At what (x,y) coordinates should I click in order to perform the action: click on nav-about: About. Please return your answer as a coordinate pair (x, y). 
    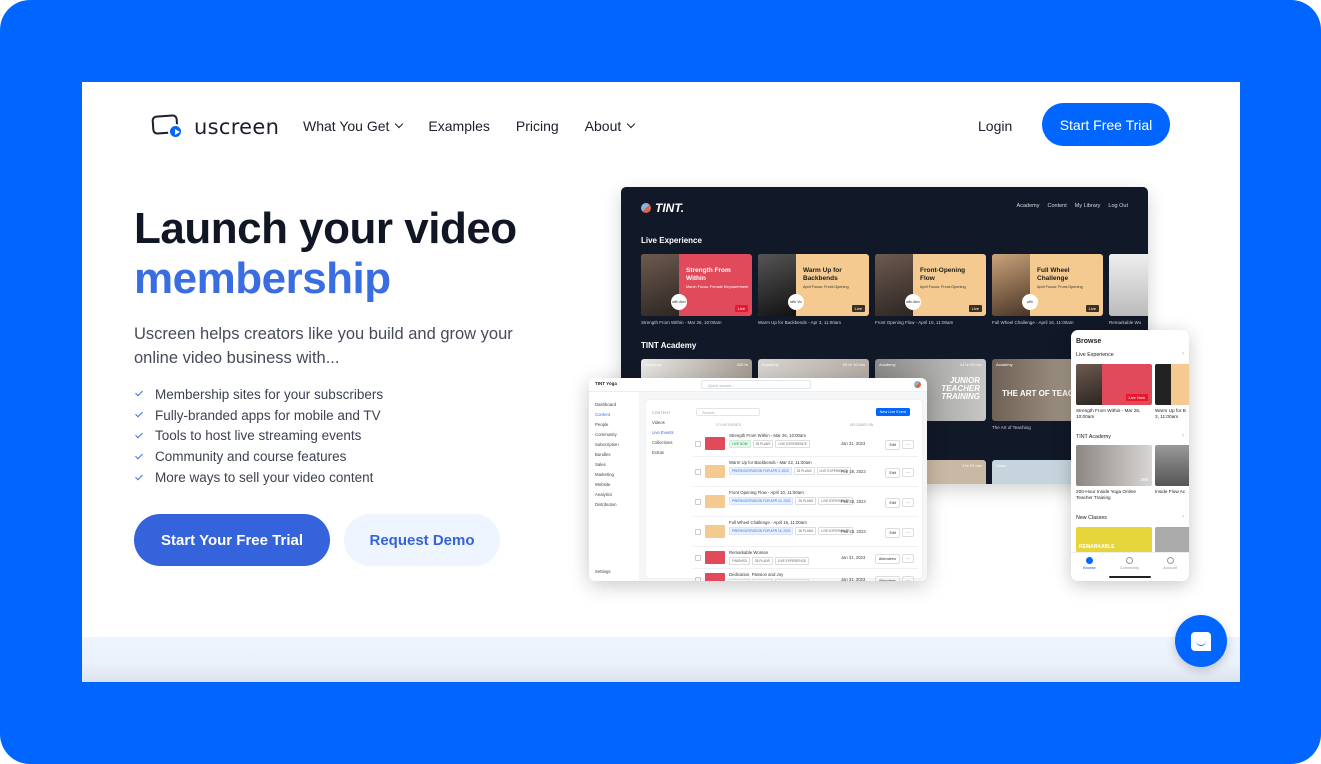
    Looking at the image, I should click on (610, 126).